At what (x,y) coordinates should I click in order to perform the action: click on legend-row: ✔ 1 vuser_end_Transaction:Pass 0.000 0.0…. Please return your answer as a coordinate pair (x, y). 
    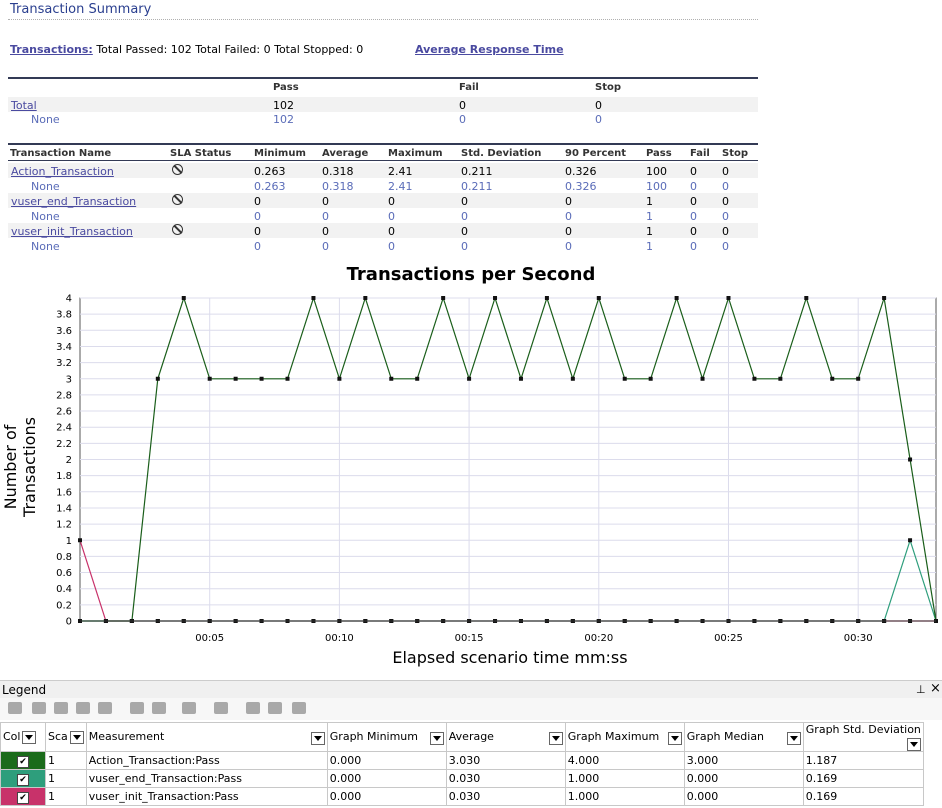
    Looking at the image, I should click on (462, 778).